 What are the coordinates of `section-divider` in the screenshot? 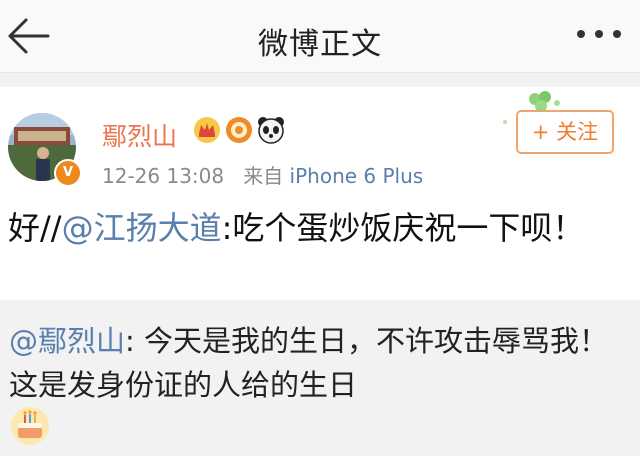 It's located at (320, 80).